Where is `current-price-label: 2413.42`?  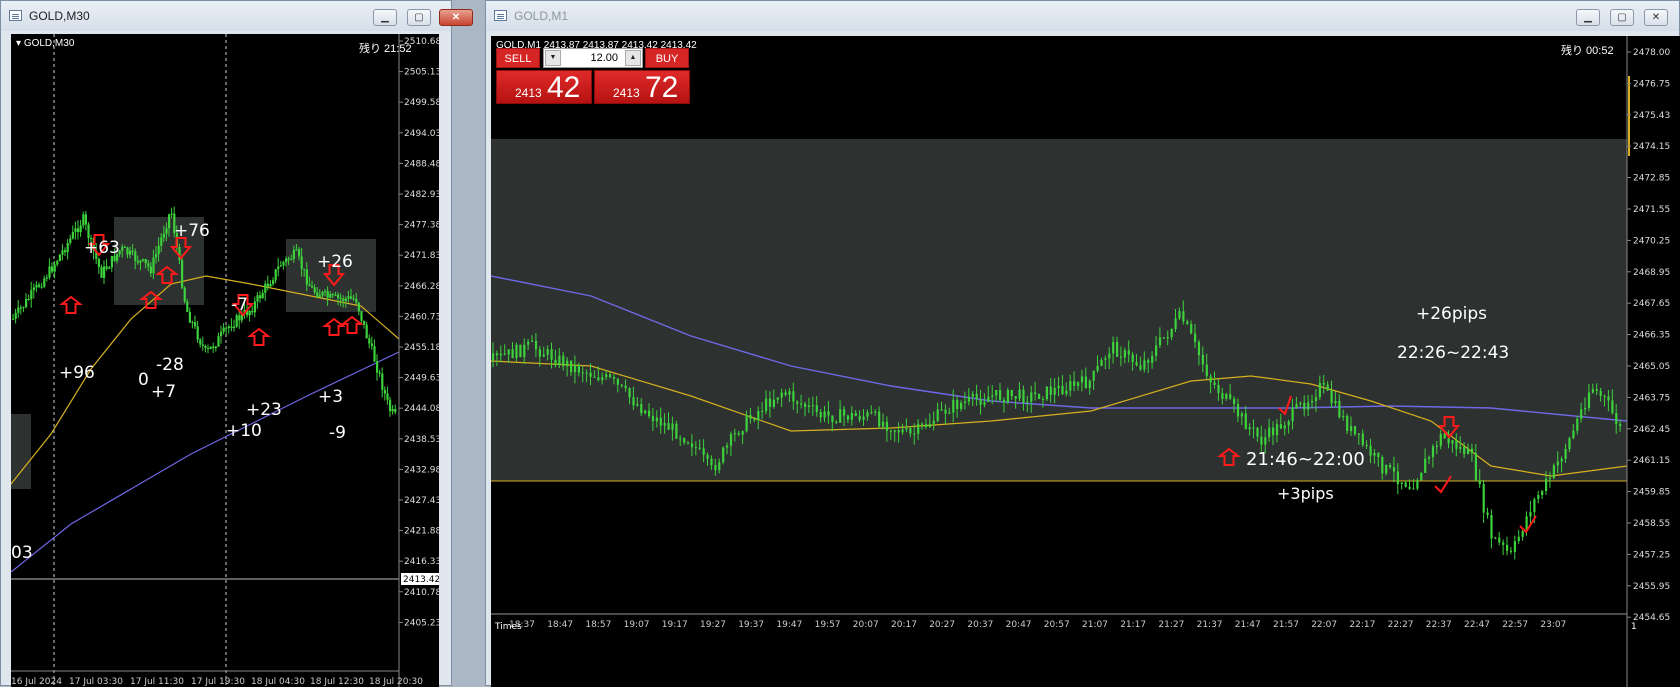
current-price-label: 2413.42 is located at coordinates (421, 580).